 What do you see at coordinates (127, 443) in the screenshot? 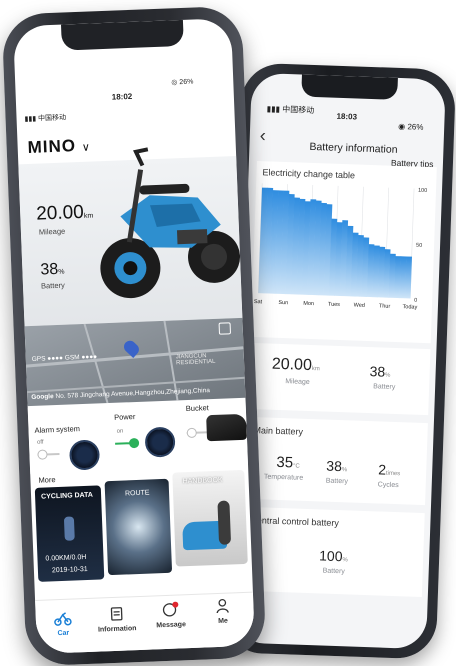
I see `power-toggle` at bounding box center [127, 443].